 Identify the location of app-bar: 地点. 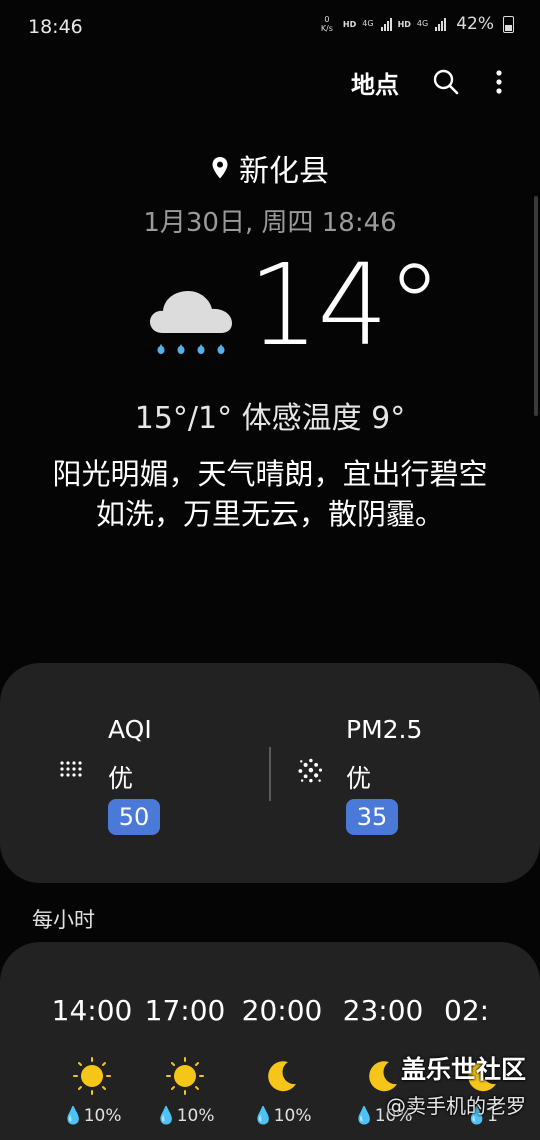
(270, 82).